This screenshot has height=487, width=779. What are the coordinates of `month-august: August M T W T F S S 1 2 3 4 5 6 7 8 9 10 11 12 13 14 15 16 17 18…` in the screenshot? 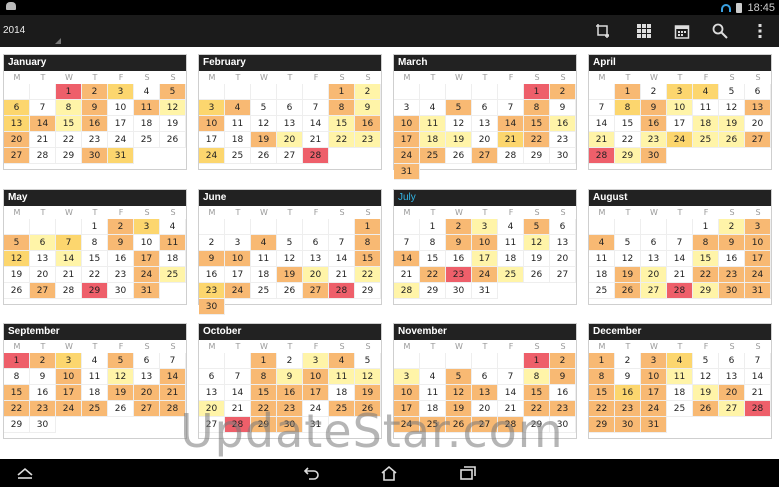 It's located at (680, 247).